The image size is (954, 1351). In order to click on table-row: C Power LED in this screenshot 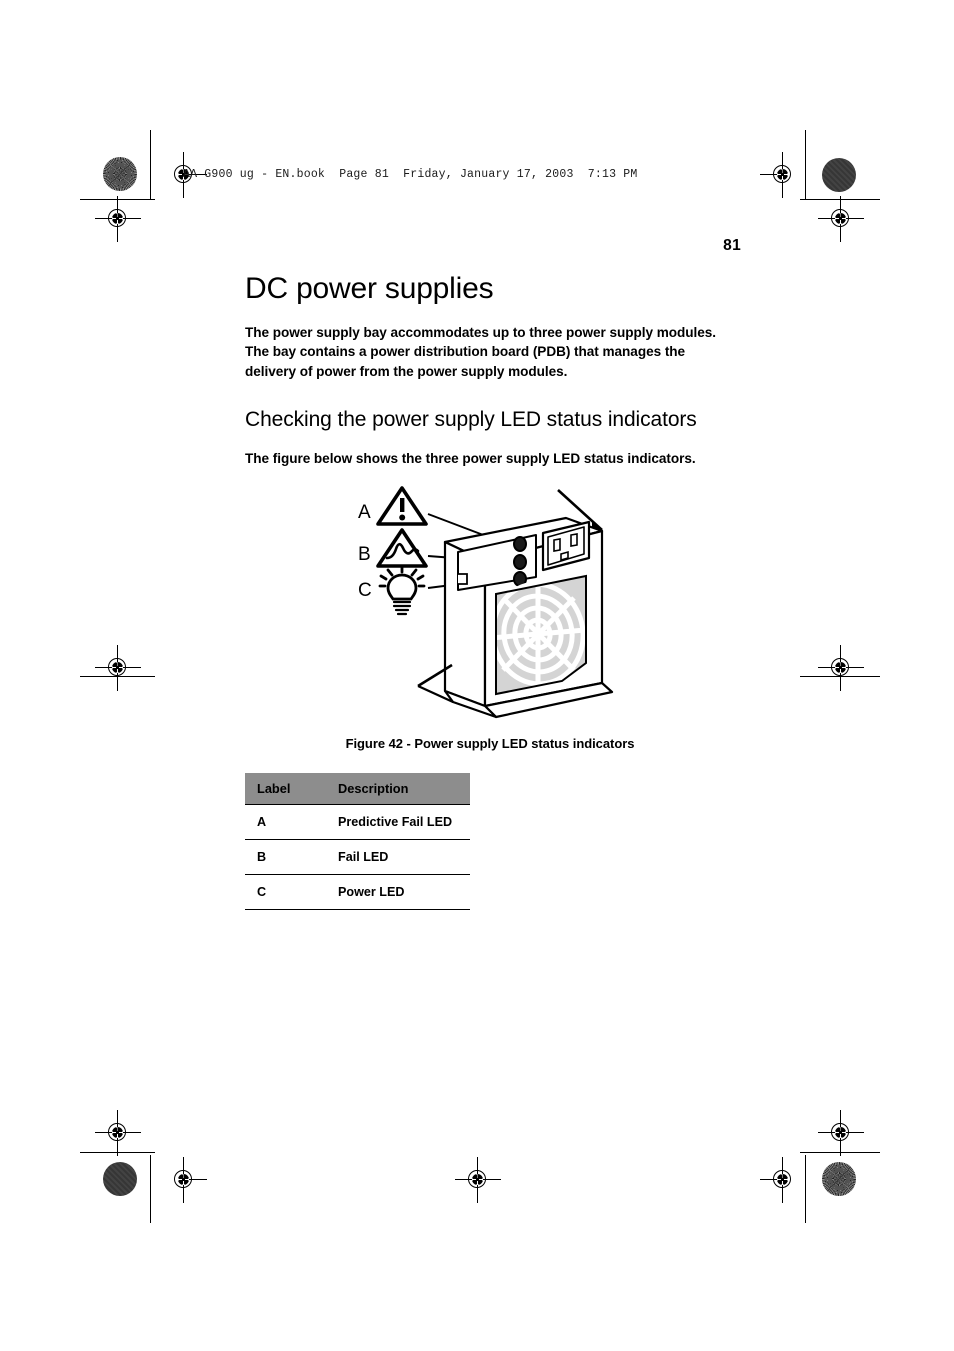, I will do `click(357, 892)`.